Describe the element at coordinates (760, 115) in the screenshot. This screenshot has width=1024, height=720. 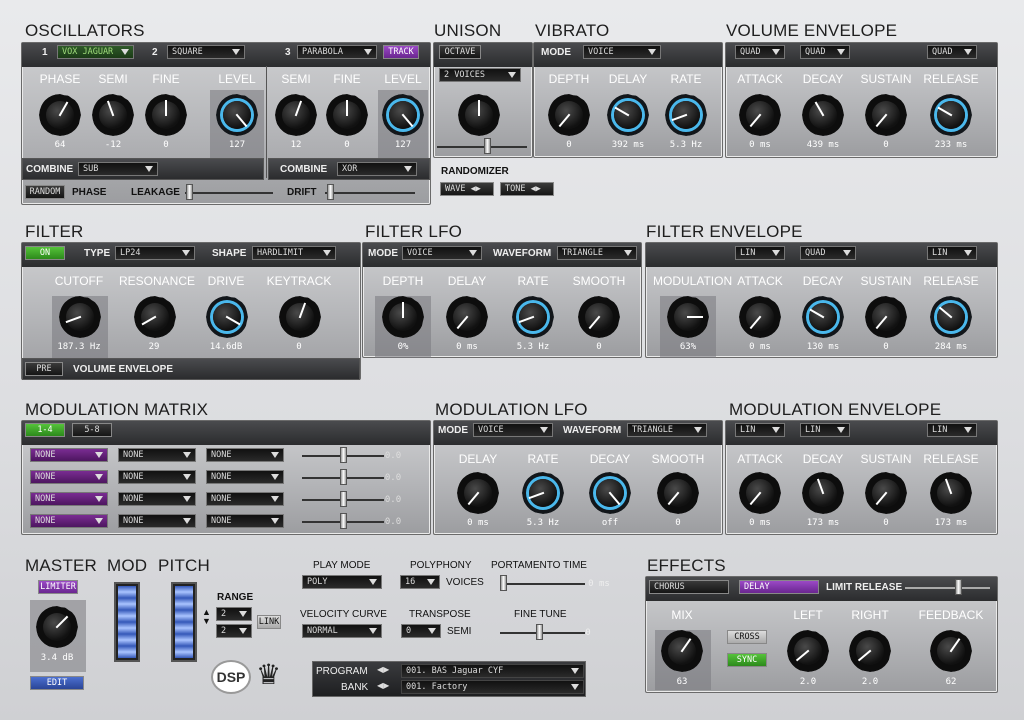
I see `volume-attack-knob` at that location.